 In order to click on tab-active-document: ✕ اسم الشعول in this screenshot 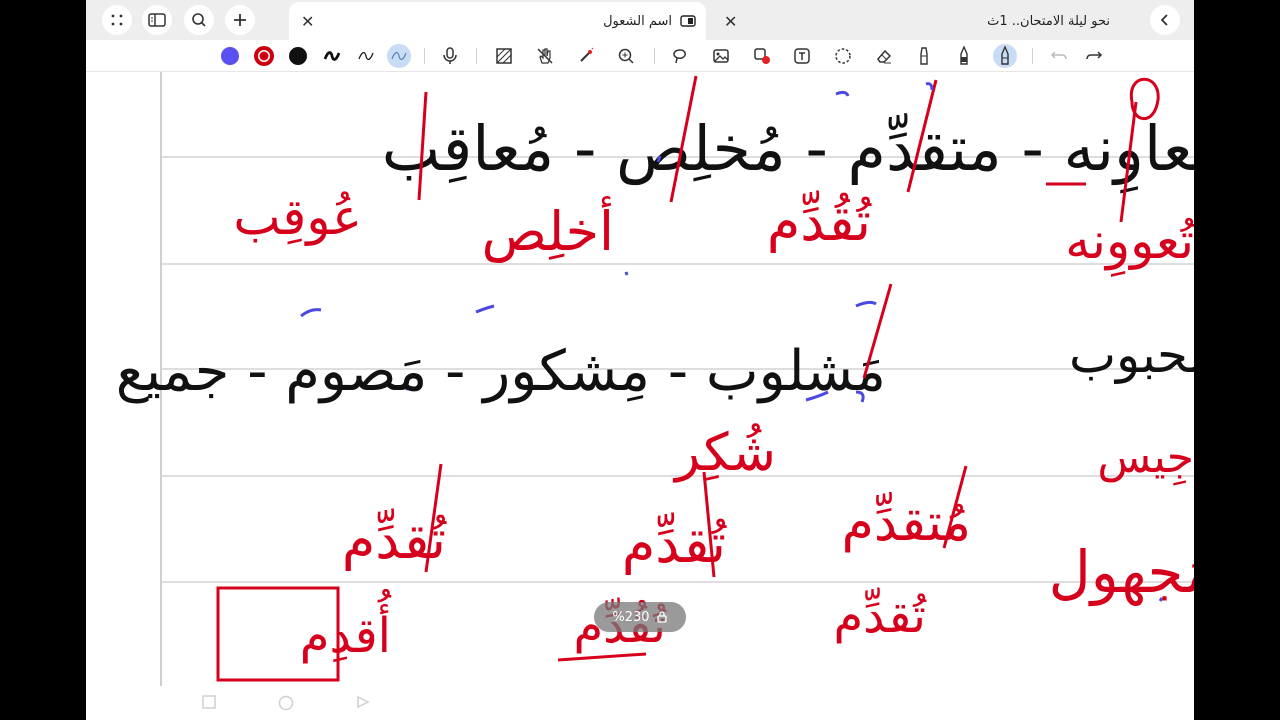, I will do `click(497, 21)`.